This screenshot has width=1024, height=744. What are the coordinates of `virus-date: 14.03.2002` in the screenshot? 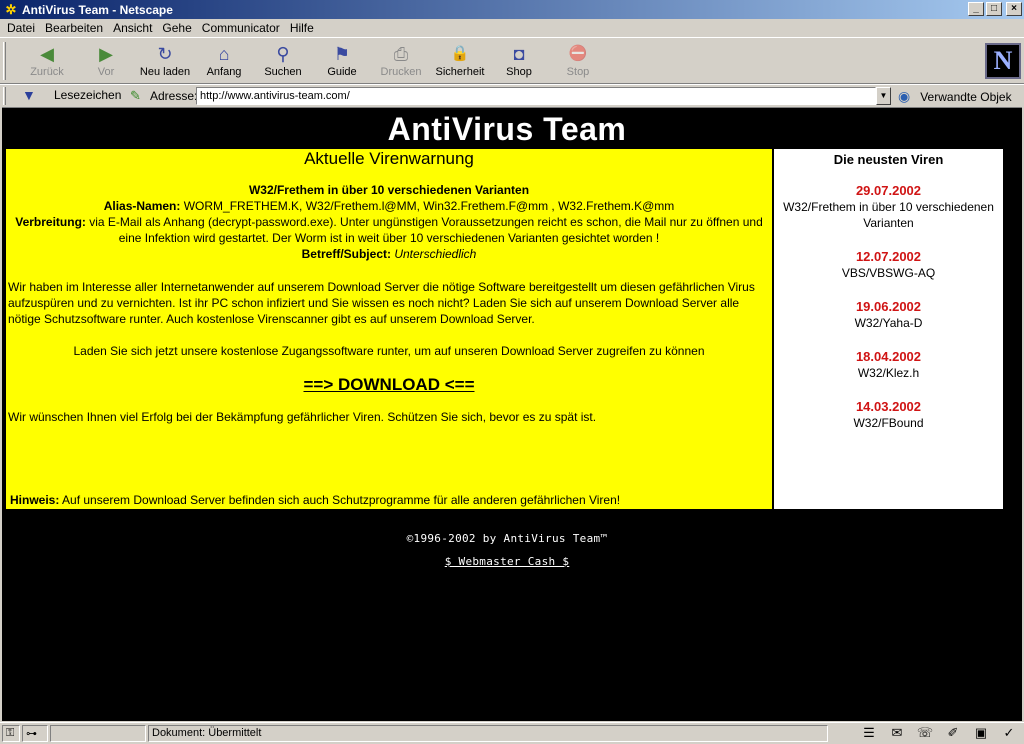 It's located at (888, 406).